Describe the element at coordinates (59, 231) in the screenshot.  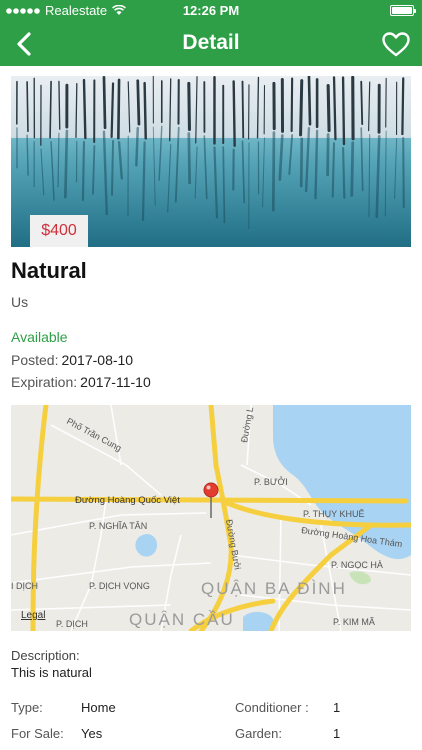
I see `price-tag: $400` at that location.